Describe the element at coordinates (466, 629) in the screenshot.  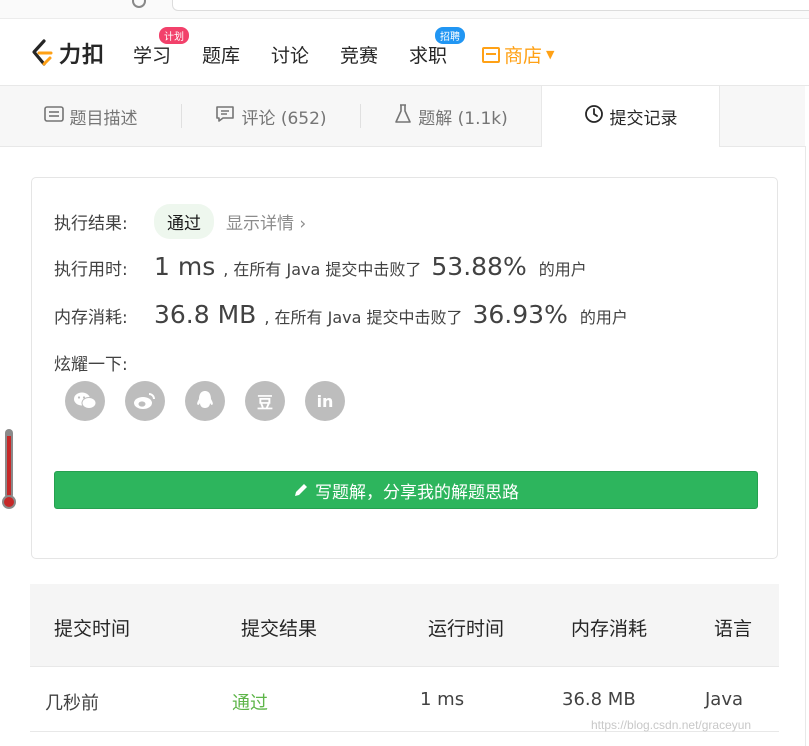
I see `header-runtime: 运行时间` at that location.